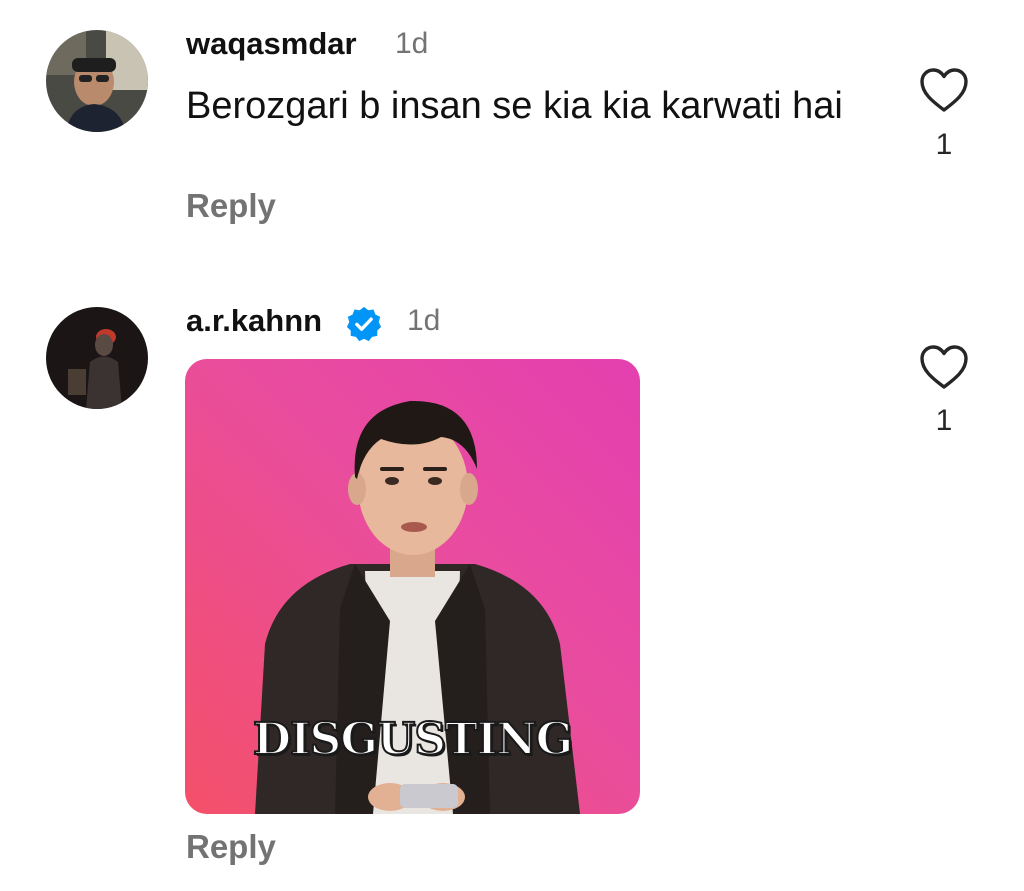  What do you see at coordinates (364, 324) in the screenshot?
I see `verified-badge-icon` at bounding box center [364, 324].